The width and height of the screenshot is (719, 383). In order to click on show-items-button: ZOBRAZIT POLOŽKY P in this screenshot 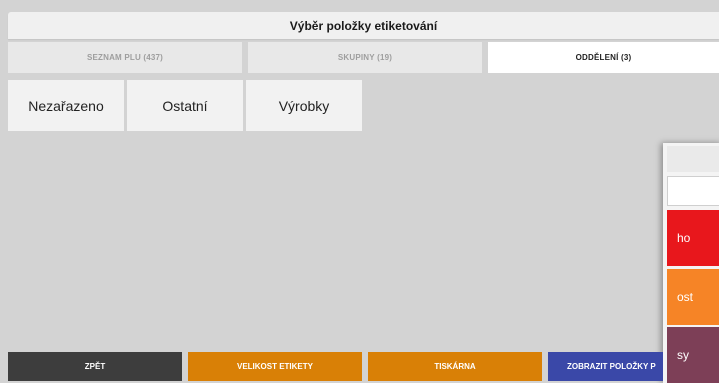, I will do `click(605, 366)`.